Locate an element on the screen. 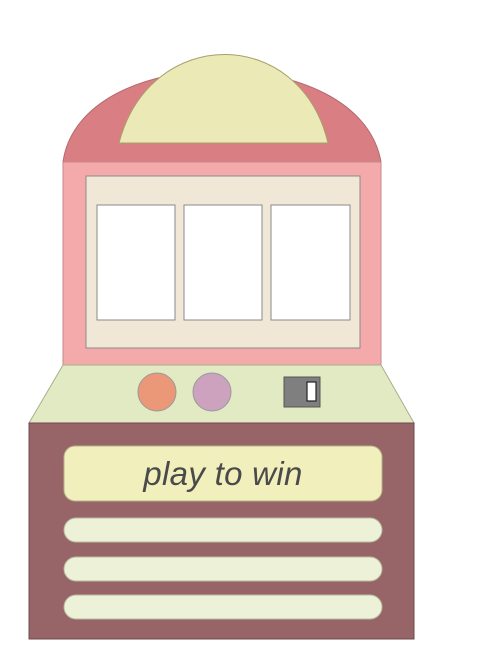 The image size is (500, 667). banner-panel is located at coordinates (223, 473).